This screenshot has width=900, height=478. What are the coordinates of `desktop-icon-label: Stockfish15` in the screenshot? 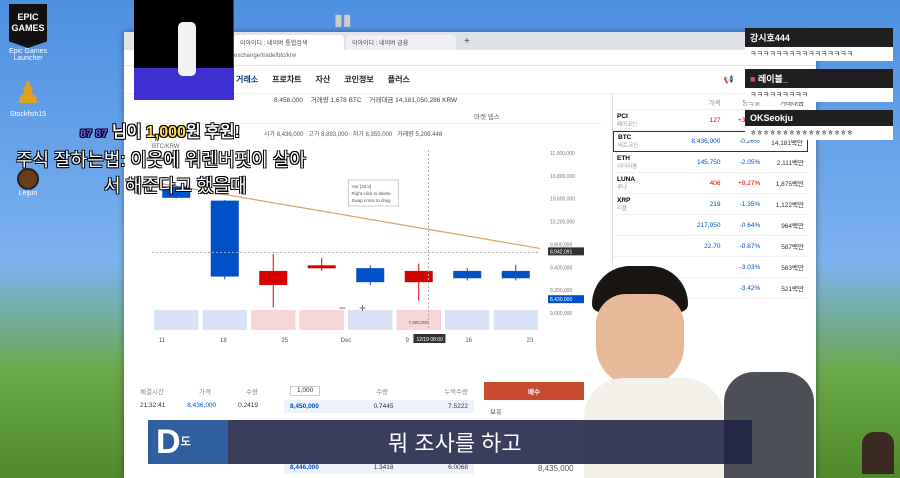 It's located at (28, 114).